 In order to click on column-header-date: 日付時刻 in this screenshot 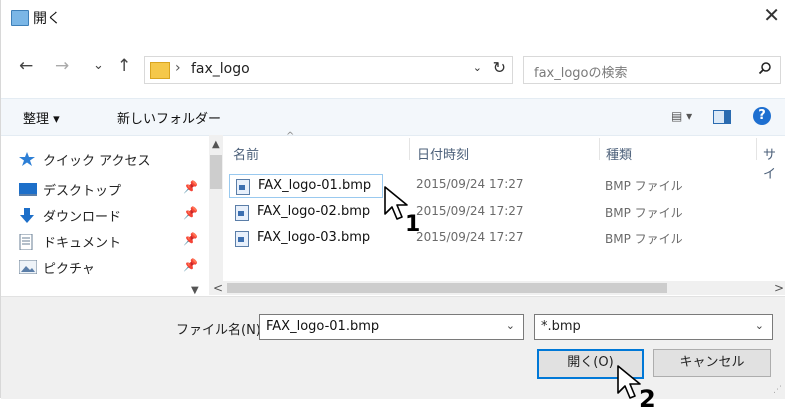, I will do `click(443, 153)`.